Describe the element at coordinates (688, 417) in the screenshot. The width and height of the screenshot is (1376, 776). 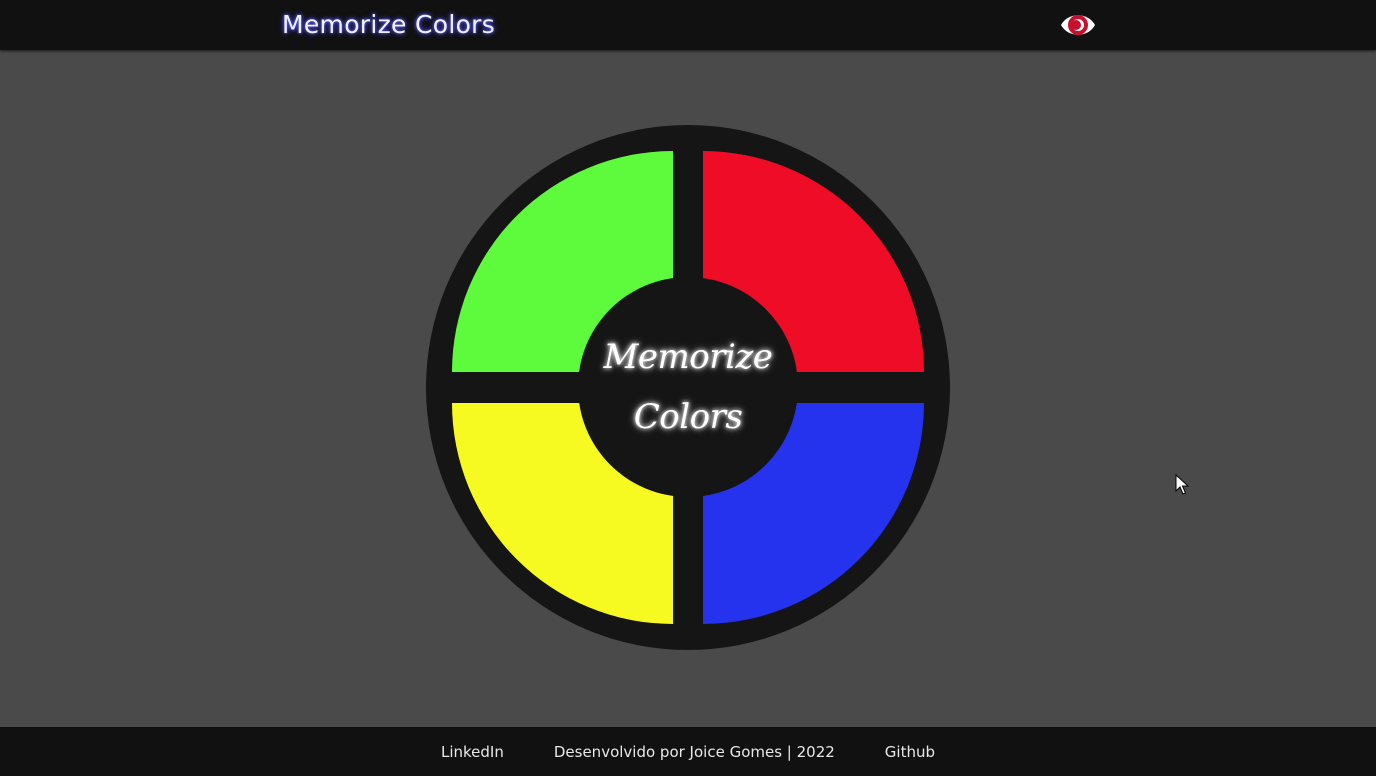
I see `center-logo-line-2: Colors` at that location.